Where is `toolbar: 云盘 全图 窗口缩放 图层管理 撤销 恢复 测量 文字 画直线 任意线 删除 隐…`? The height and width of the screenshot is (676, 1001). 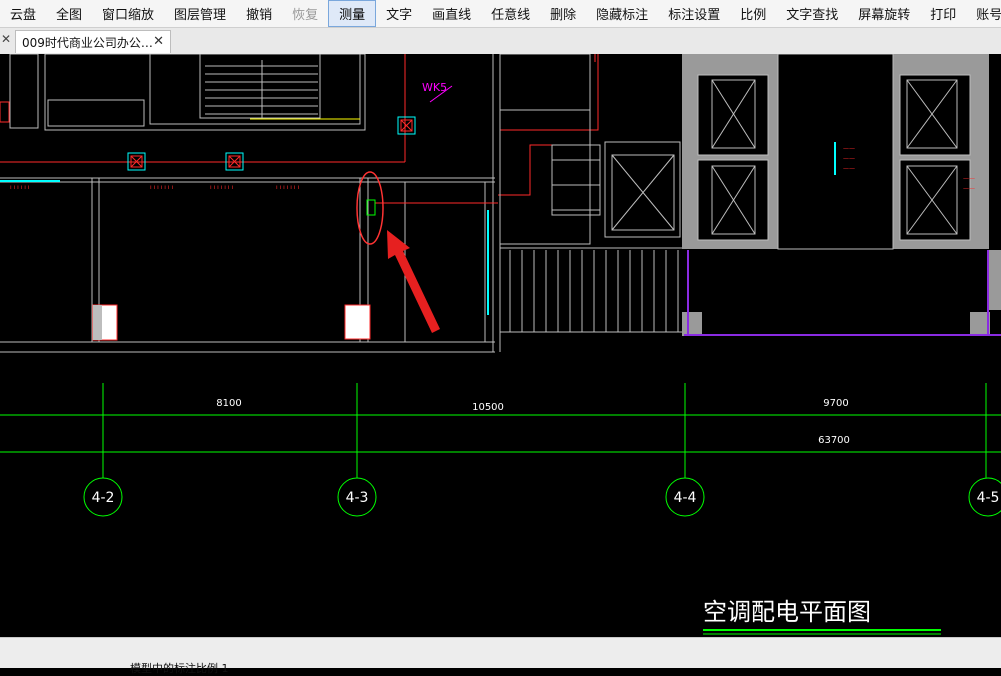
toolbar: 云盘 全图 窗口缩放 图层管理 撤销 恢复 测量 文字 画直线 任意线 删除 隐… is located at coordinates (500, 14).